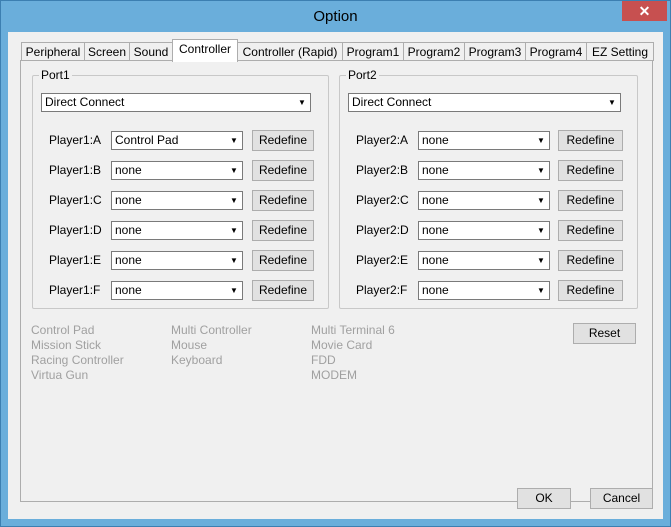  Describe the element at coordinates (382, 260) in the screenshot. I see `player2-e-label: Player2:E` at that location.